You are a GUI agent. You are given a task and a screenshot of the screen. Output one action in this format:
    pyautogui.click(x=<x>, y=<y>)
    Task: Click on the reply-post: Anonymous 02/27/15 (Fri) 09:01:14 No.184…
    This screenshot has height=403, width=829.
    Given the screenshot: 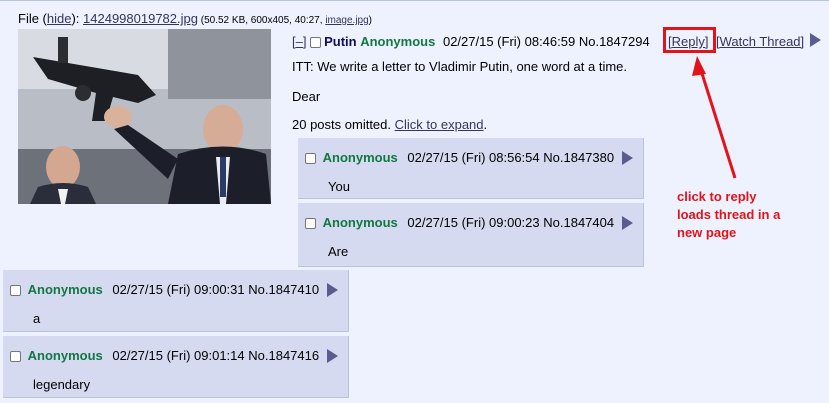 What is the action you would take?
    pyautogui.click(x=176, y=367)
    